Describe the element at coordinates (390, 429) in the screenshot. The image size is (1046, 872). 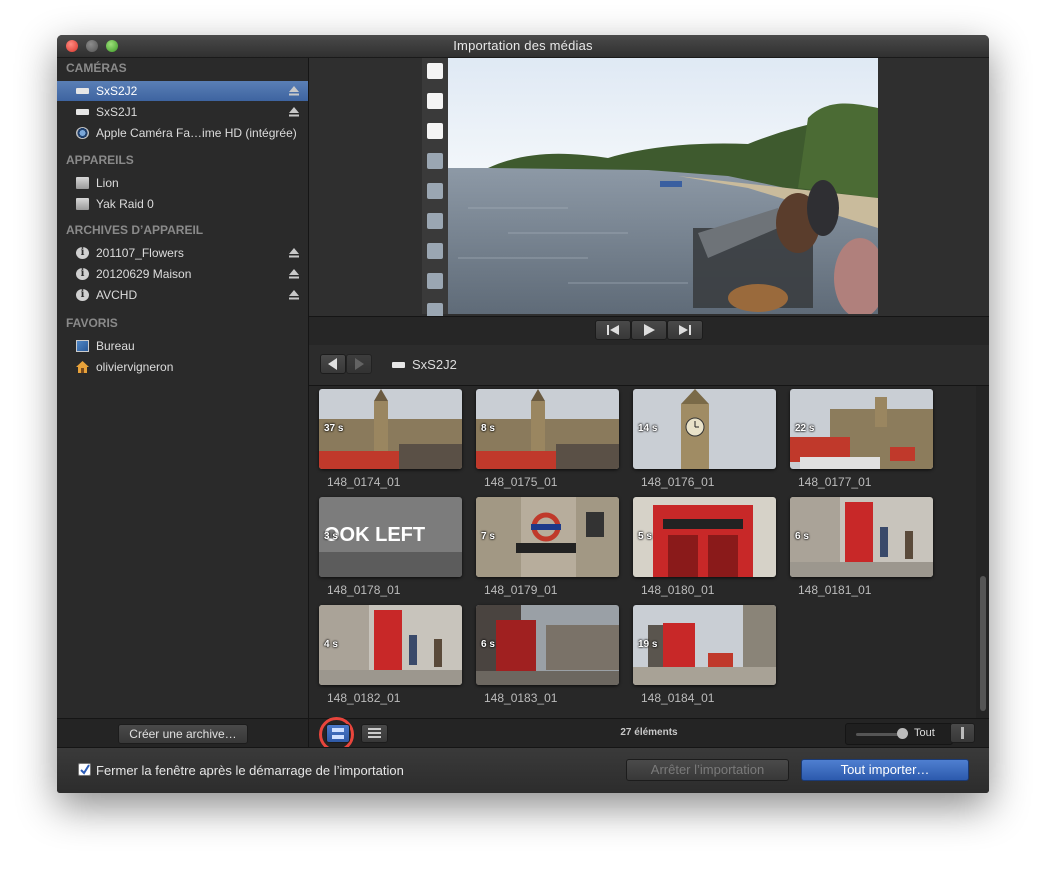
I see `clip-thumbnail: 37 s` at that location.